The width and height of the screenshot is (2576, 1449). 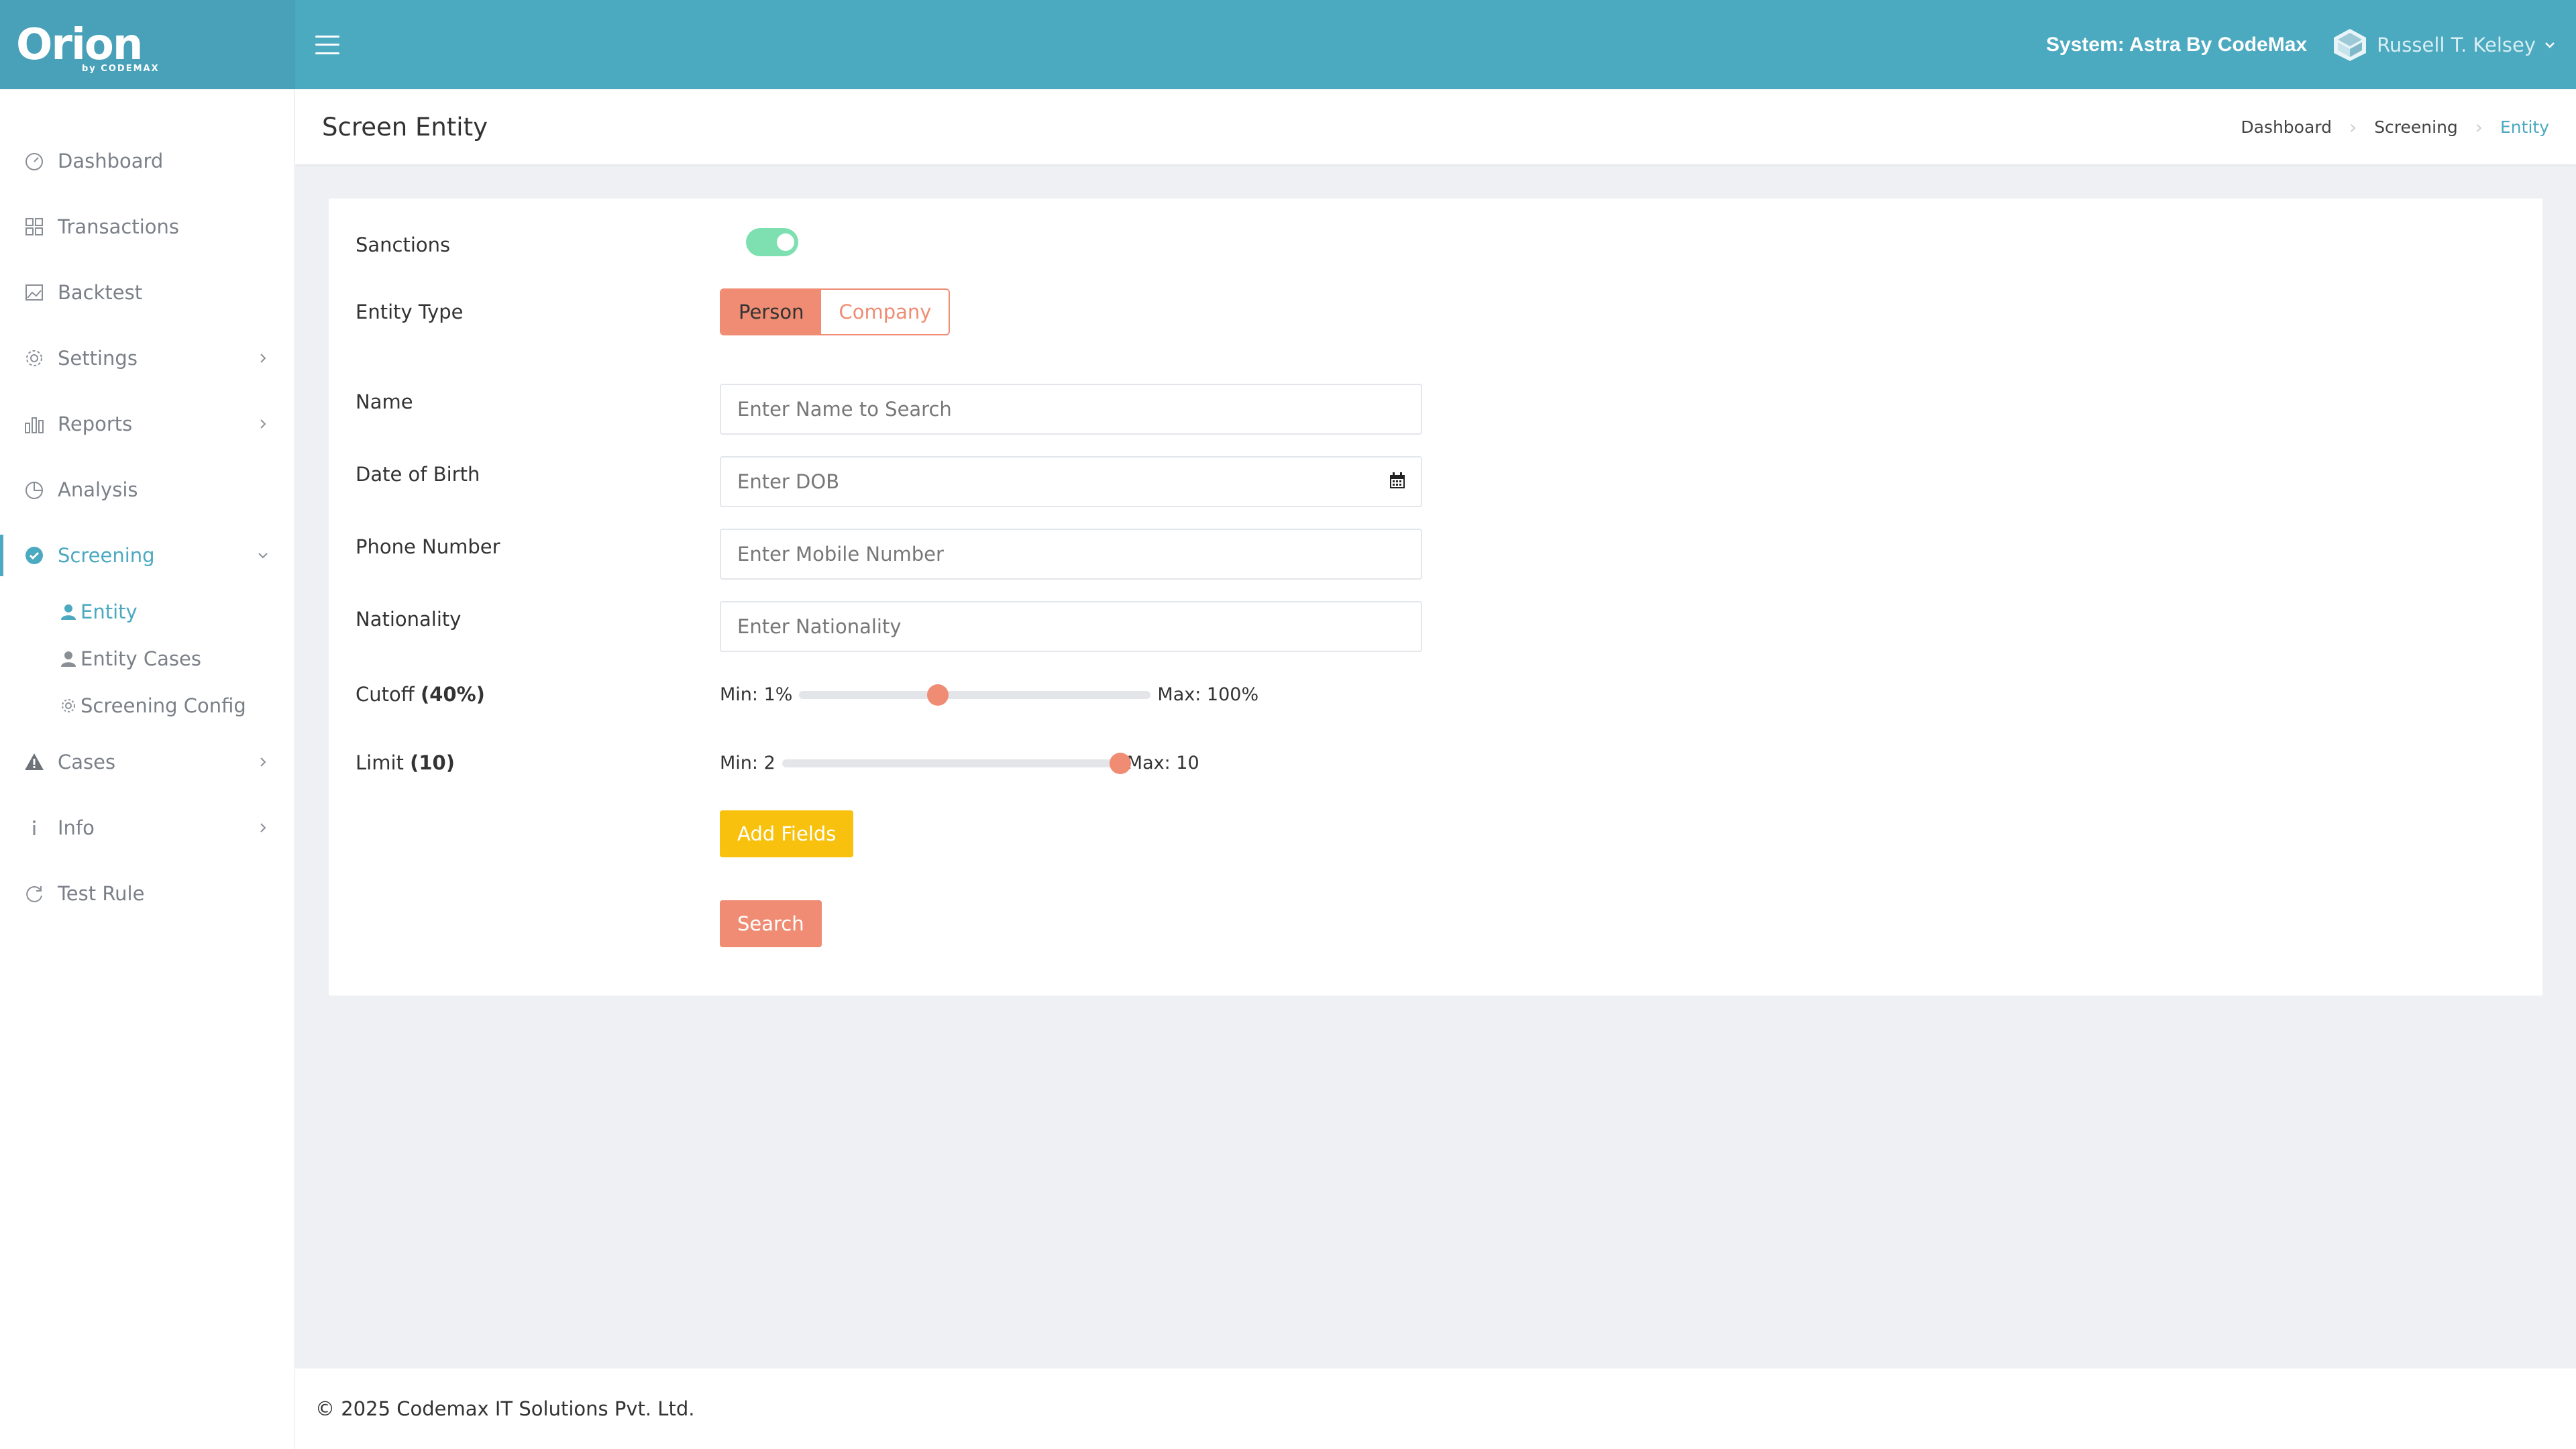 What do you see at coordinates (106, 555) in the screenshot?
I see `sidebar-item-label: Screening` at bounding box center [106, 555].